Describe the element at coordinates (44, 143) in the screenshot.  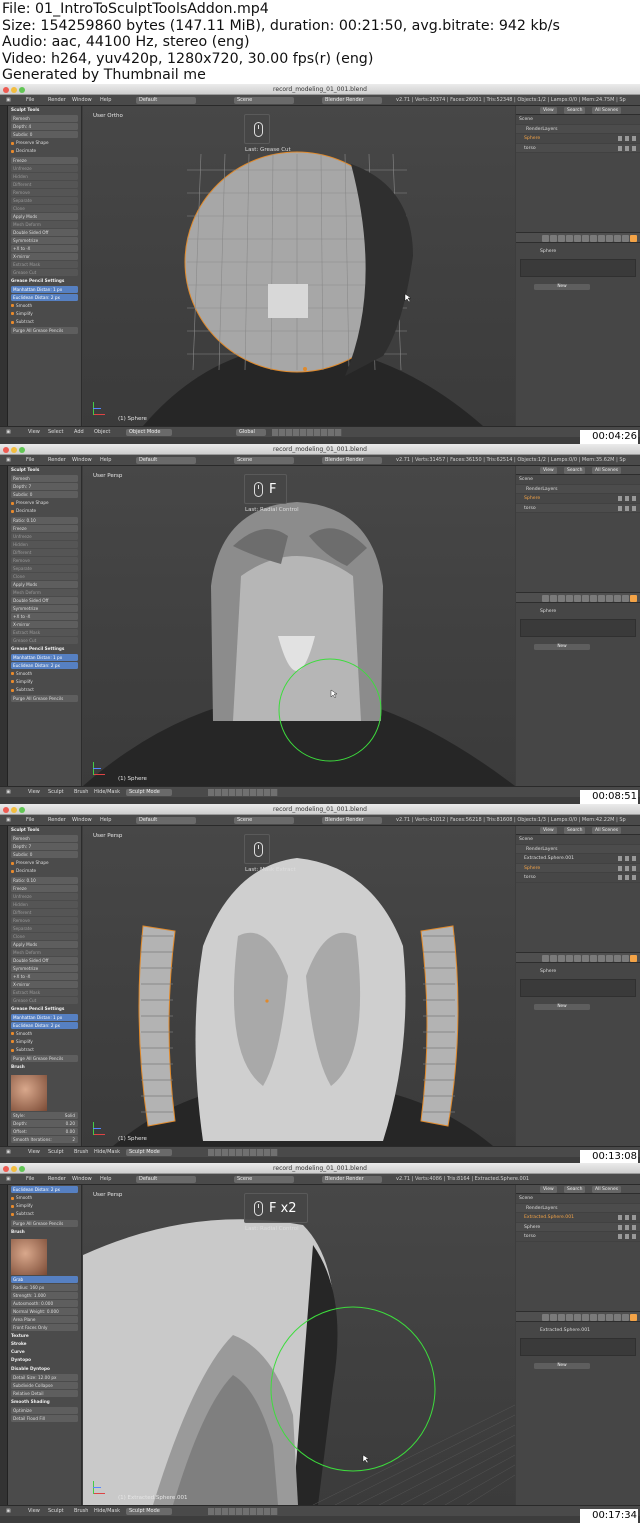
I see `tool-item: Preserve Shape` at that location.